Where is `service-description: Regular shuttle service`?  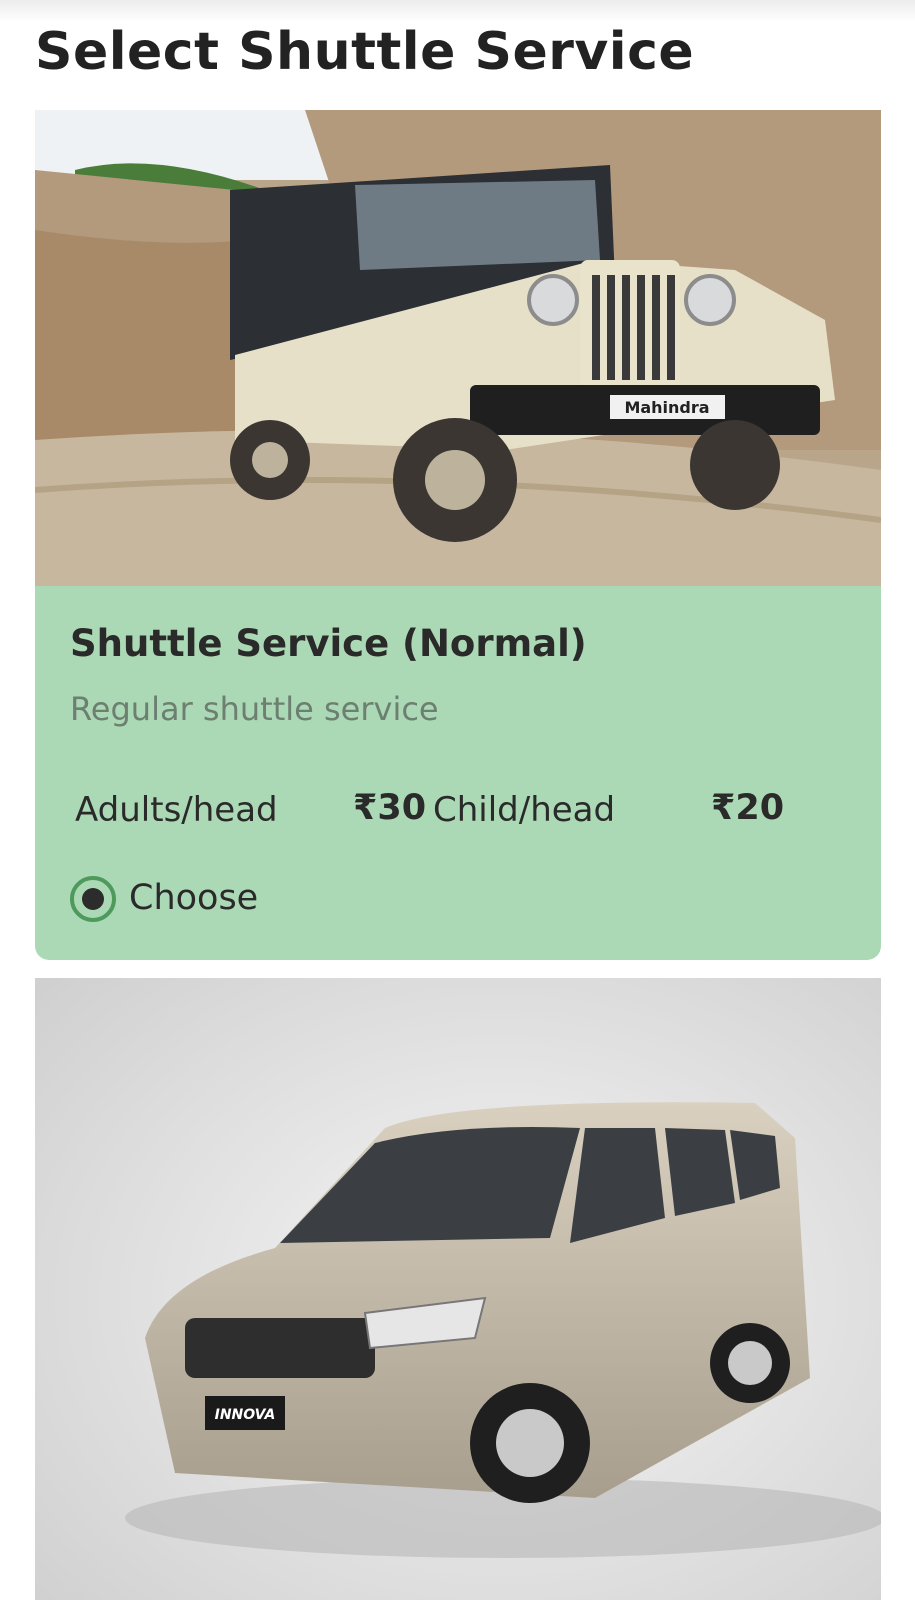
service-description: Regular shuttle service is located at coordinates (254, 709).